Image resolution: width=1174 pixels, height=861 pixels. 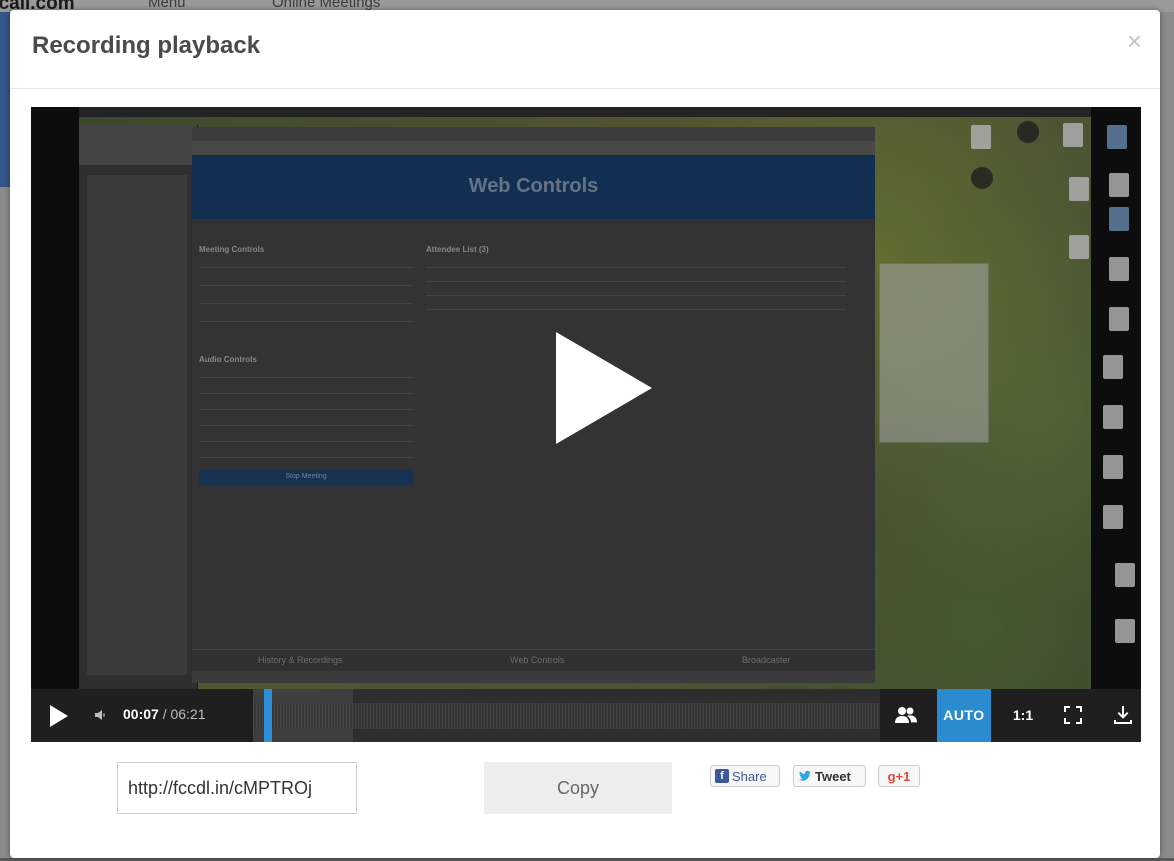 I want to click on volume-icon, so click(x=100, y=715).